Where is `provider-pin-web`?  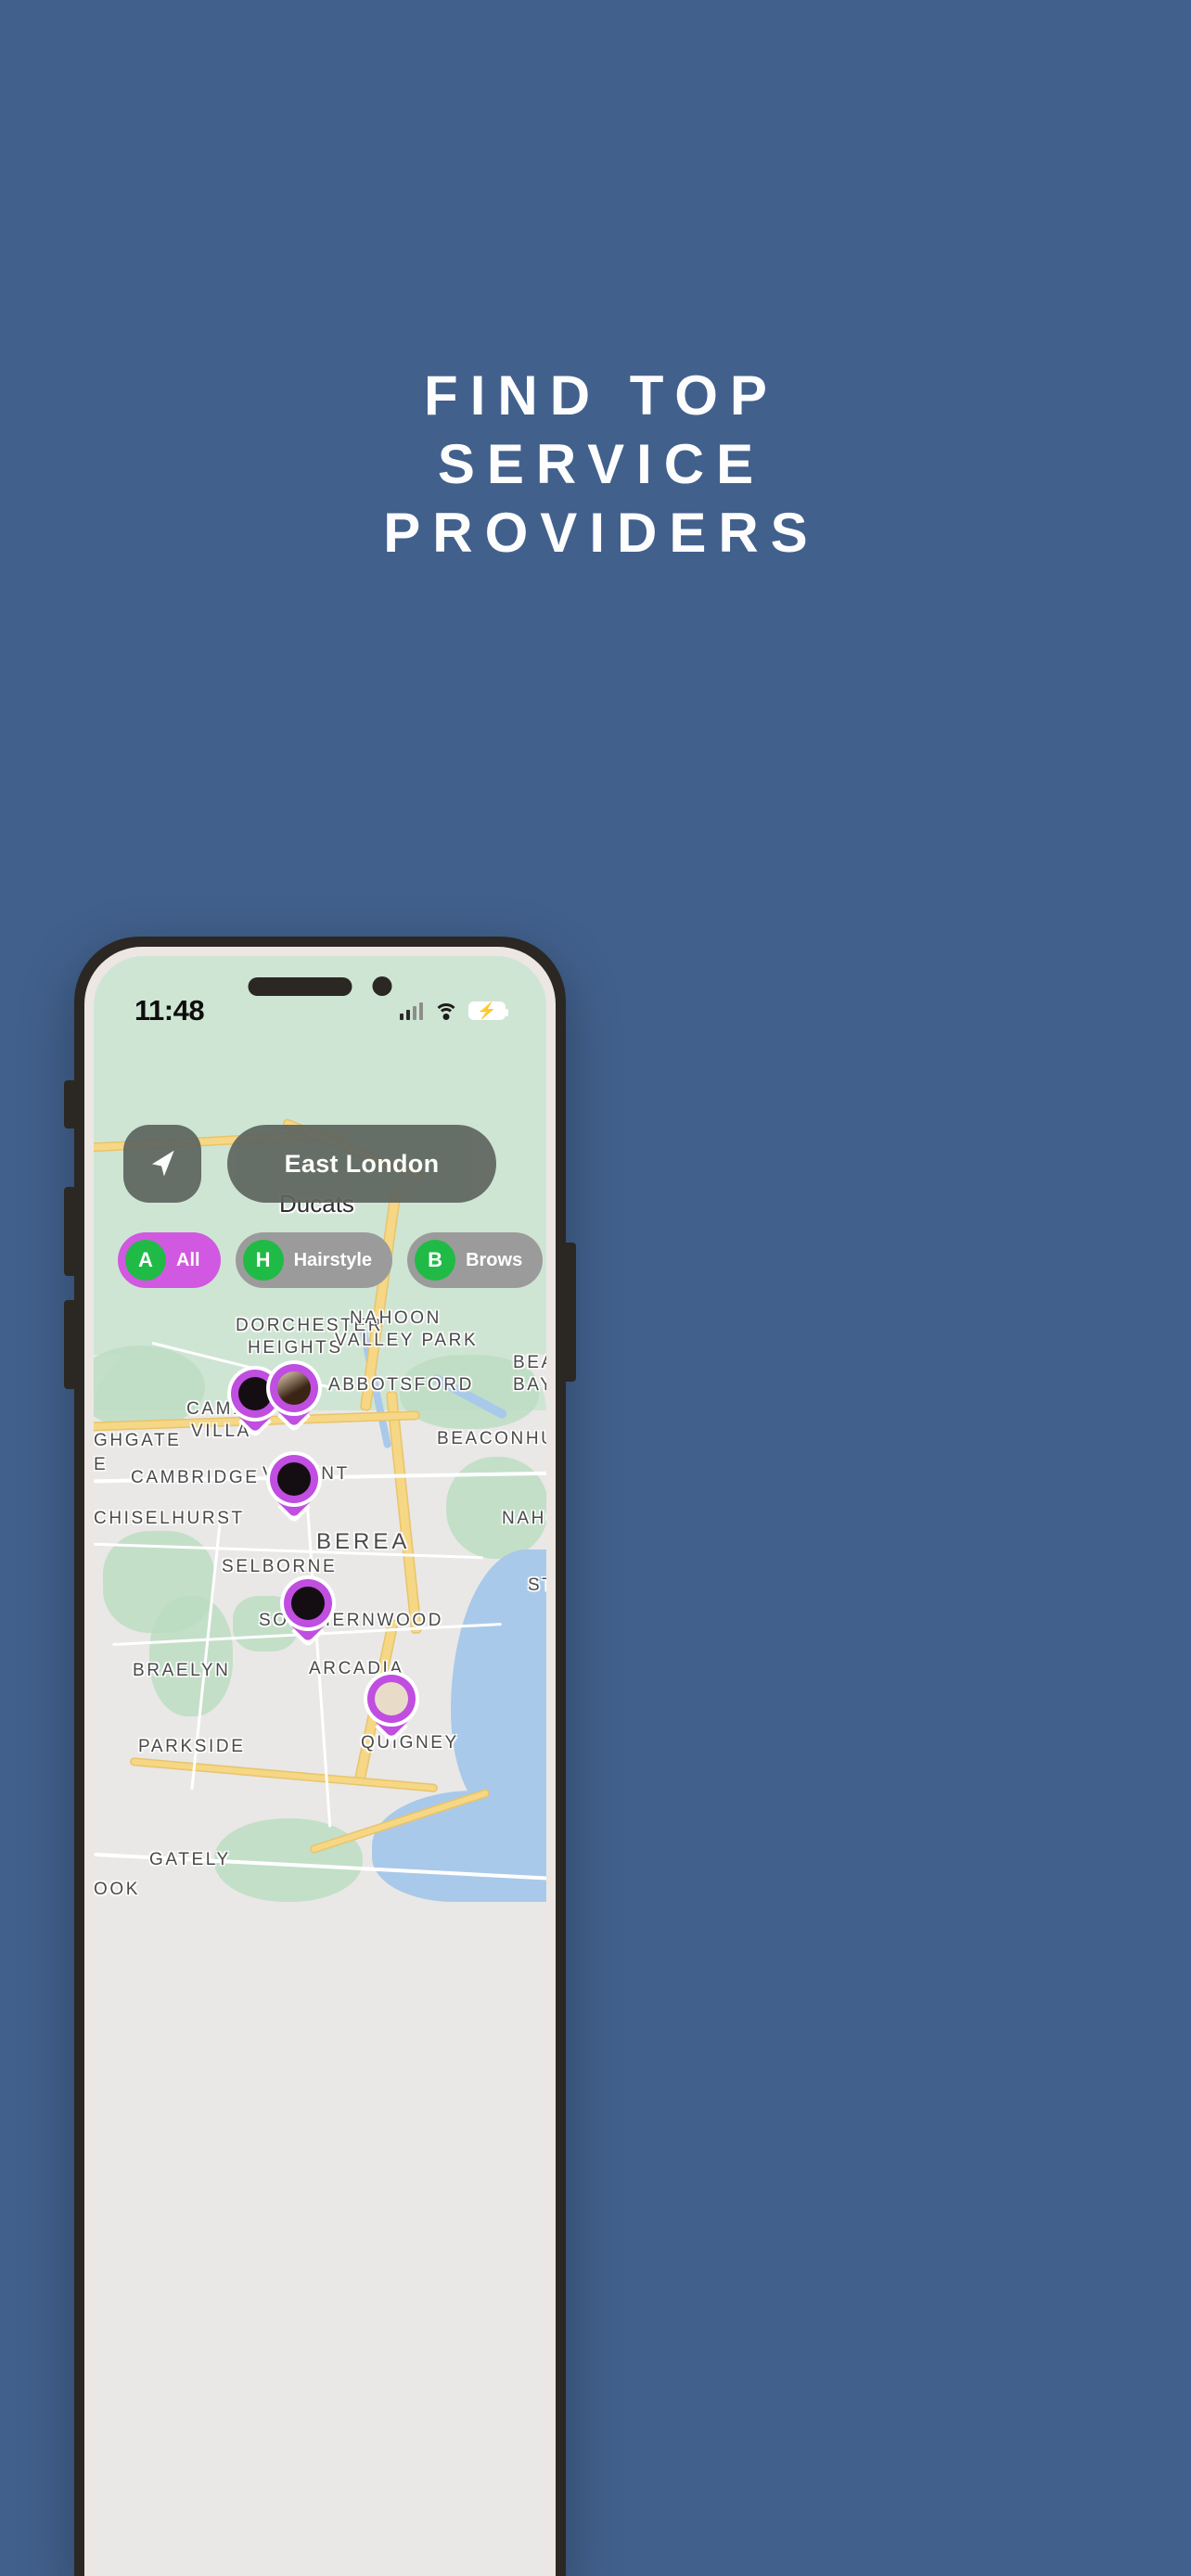
provider-pin-web is located at coordinates (294, 1487).